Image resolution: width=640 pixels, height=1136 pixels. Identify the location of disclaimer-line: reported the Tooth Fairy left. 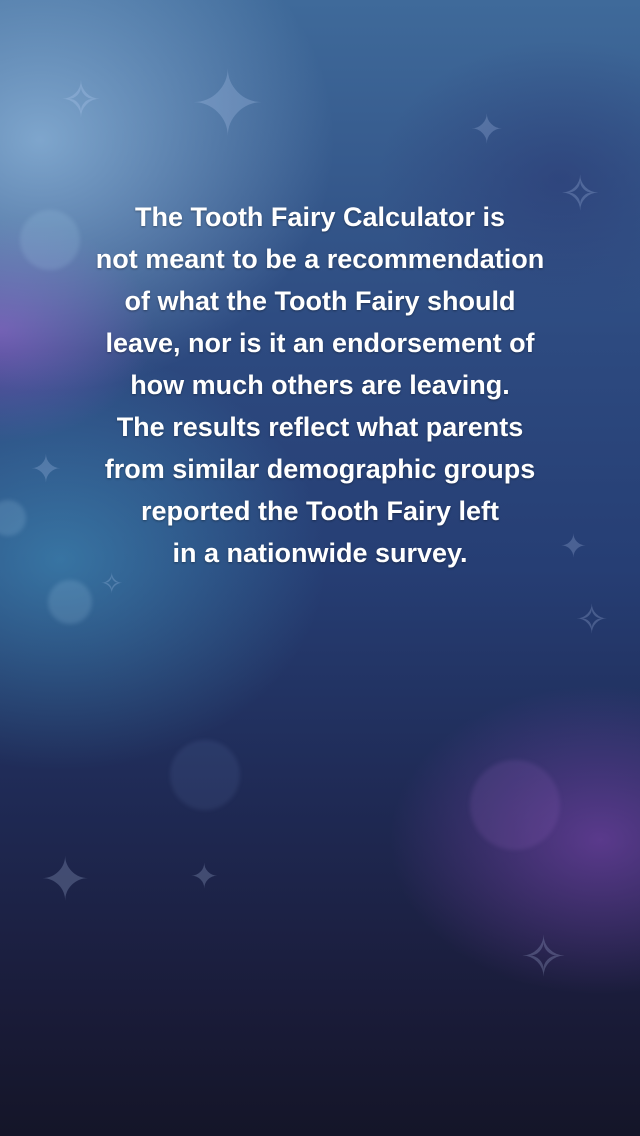
(319, 511).